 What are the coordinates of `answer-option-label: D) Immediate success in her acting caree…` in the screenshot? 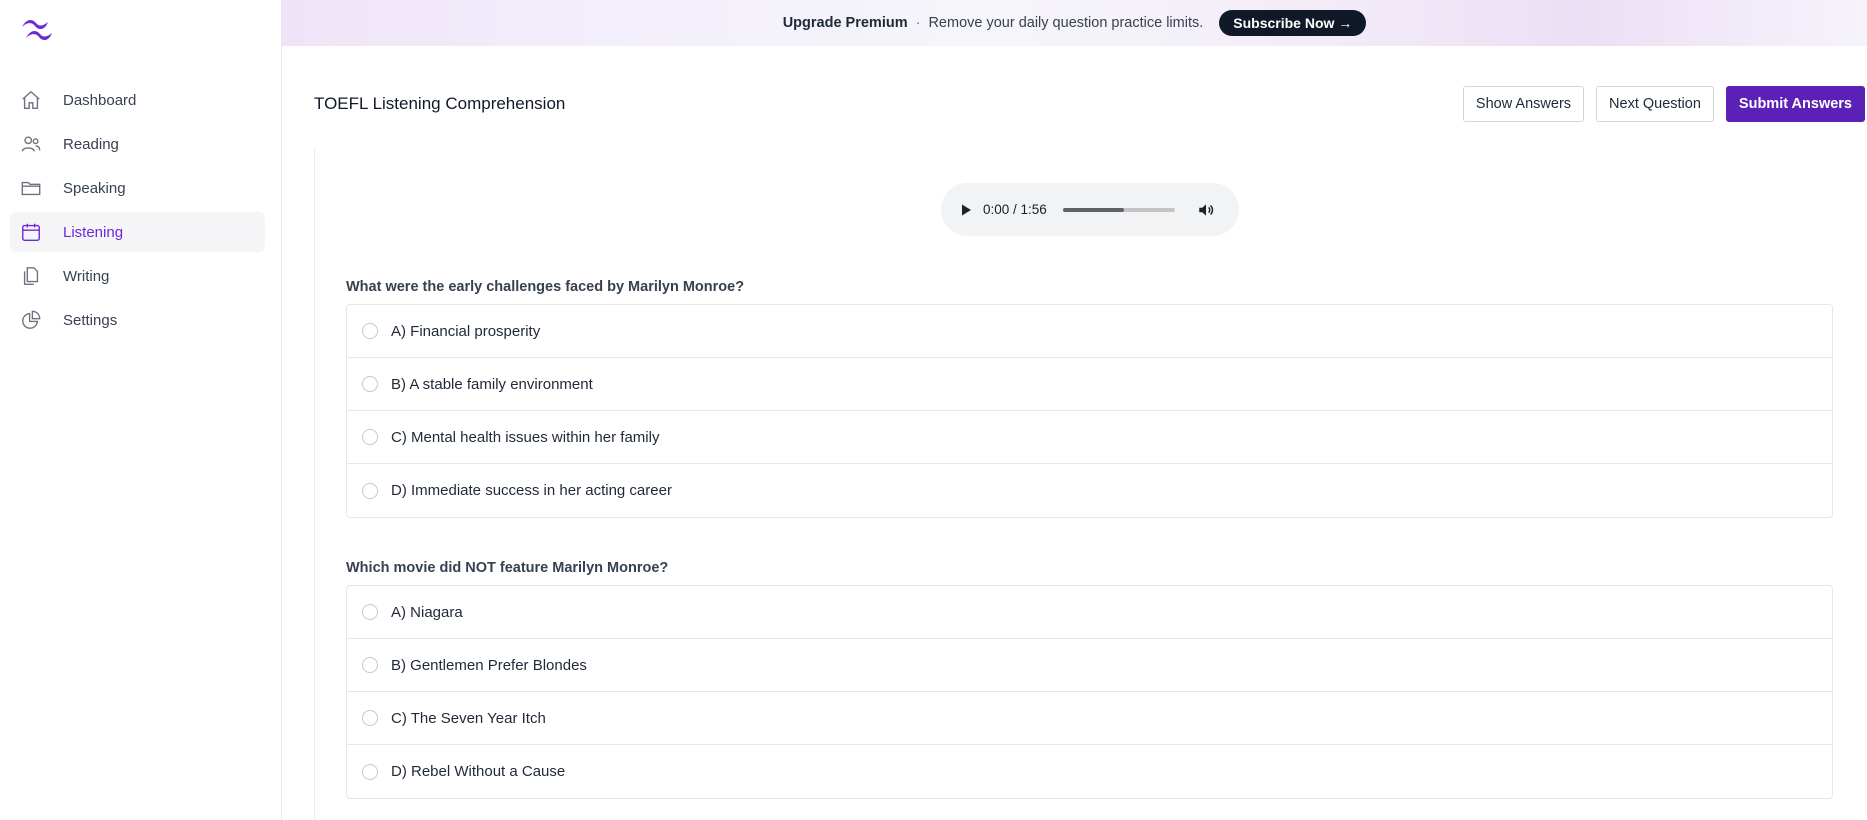 It's located at (531, 490).